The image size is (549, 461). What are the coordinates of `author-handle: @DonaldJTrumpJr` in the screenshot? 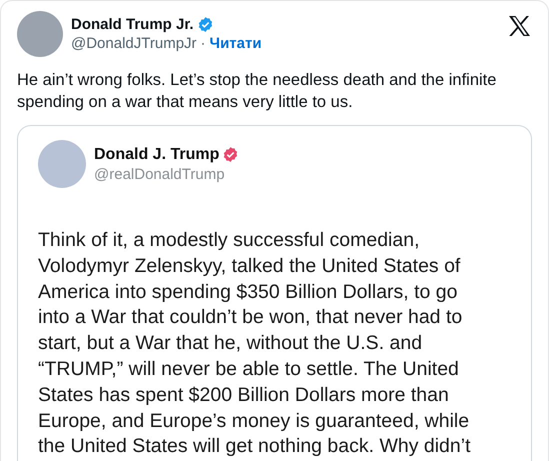 It's located at (134, 43).